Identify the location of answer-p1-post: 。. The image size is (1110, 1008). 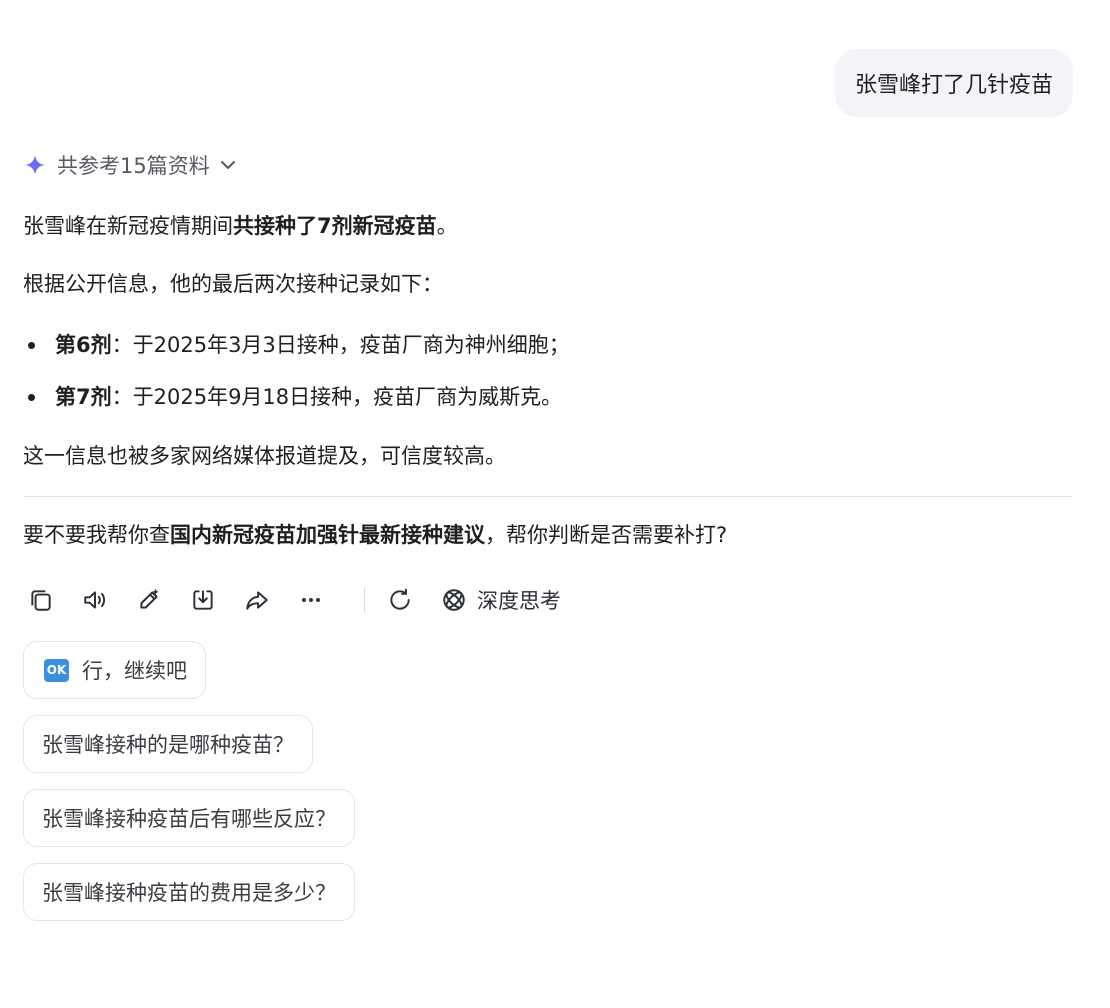
(447, 226).